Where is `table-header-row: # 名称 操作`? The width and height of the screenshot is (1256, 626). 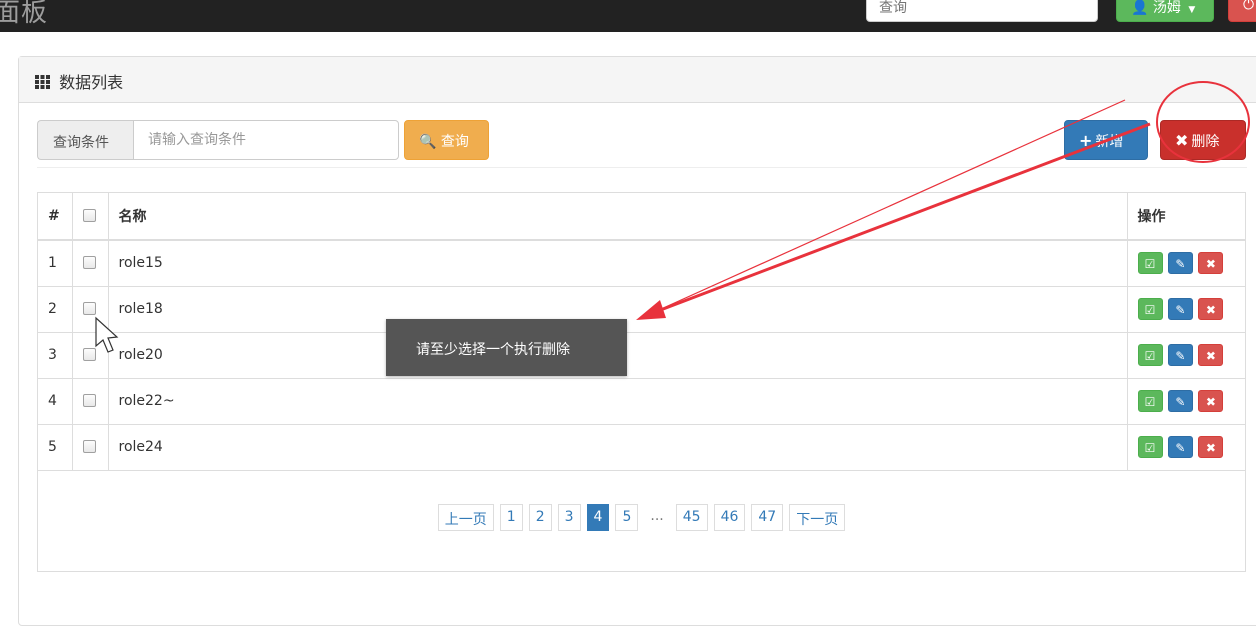
table-header-row: # 名称 操作 is located at coordinates (641, 217).